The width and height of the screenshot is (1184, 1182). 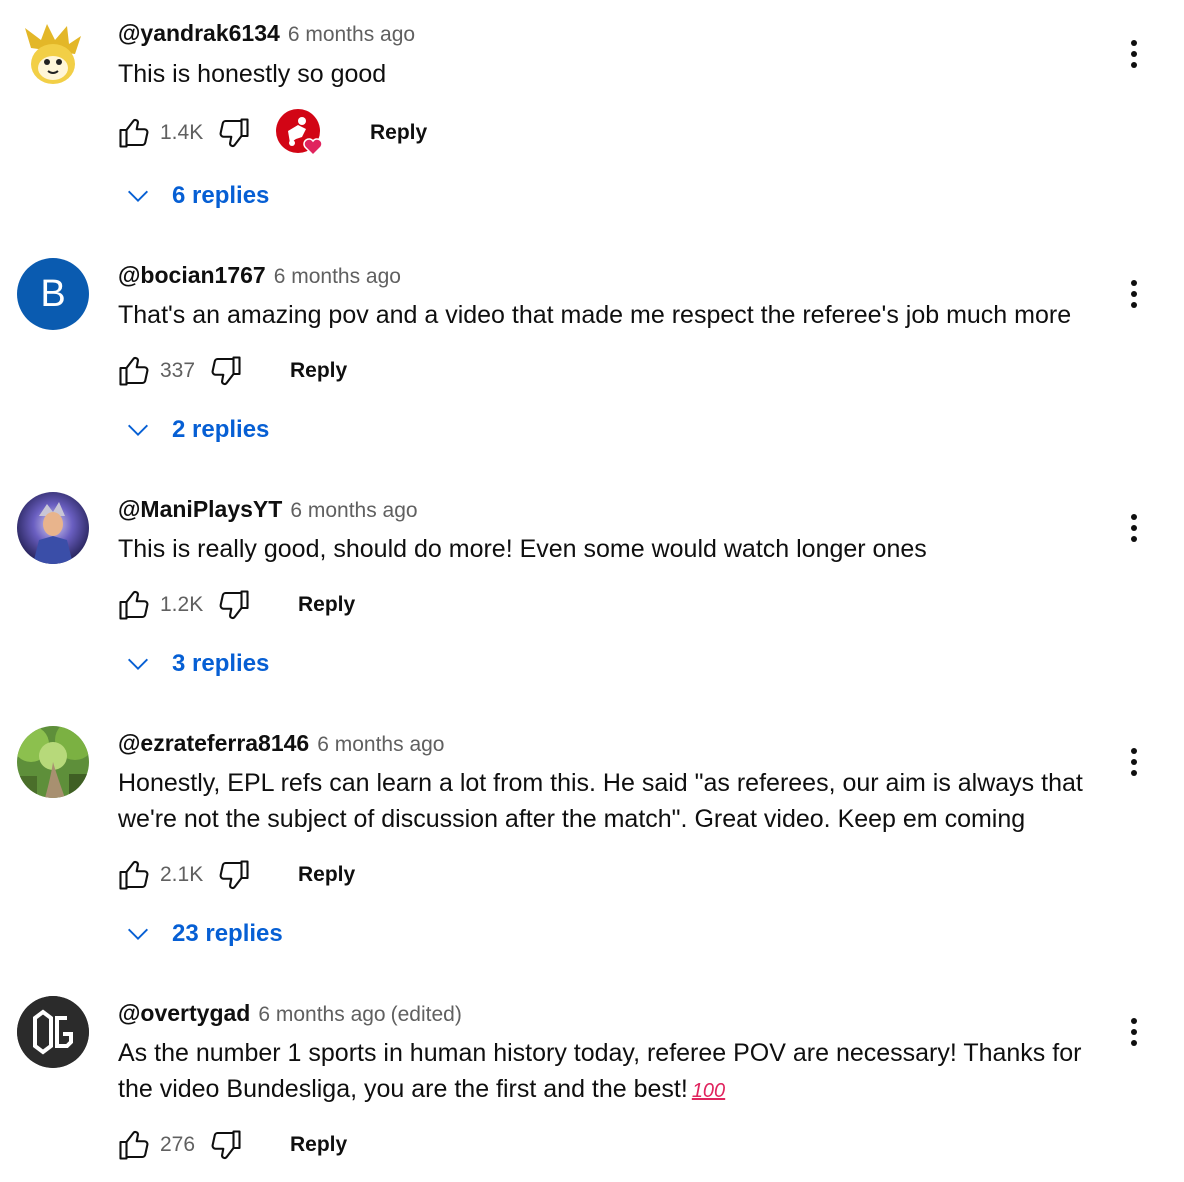 What do you see at coordinates (184, 1013) in the screenshot?
I see `comment-author: @overtygad` at bounding box center [184, 1013].